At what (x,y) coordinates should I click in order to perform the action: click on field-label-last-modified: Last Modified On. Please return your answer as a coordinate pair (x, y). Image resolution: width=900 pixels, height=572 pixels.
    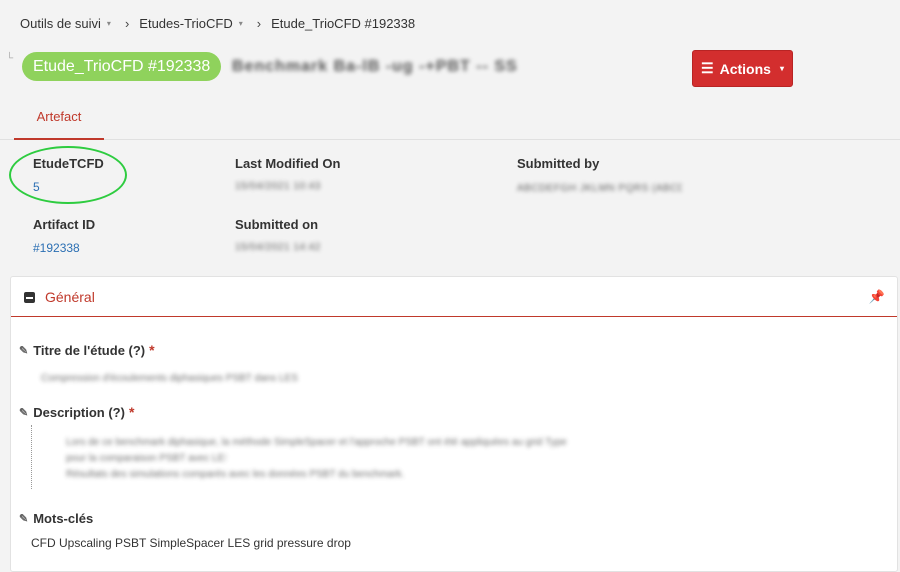
    Looking at the image, I should click on (288, 163).